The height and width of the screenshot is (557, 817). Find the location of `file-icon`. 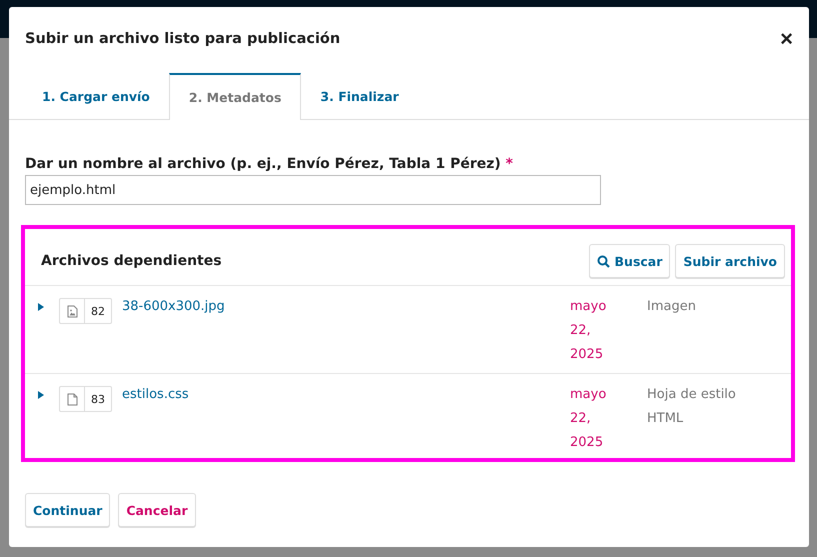

file-icon is located at coordinates (72, 399).